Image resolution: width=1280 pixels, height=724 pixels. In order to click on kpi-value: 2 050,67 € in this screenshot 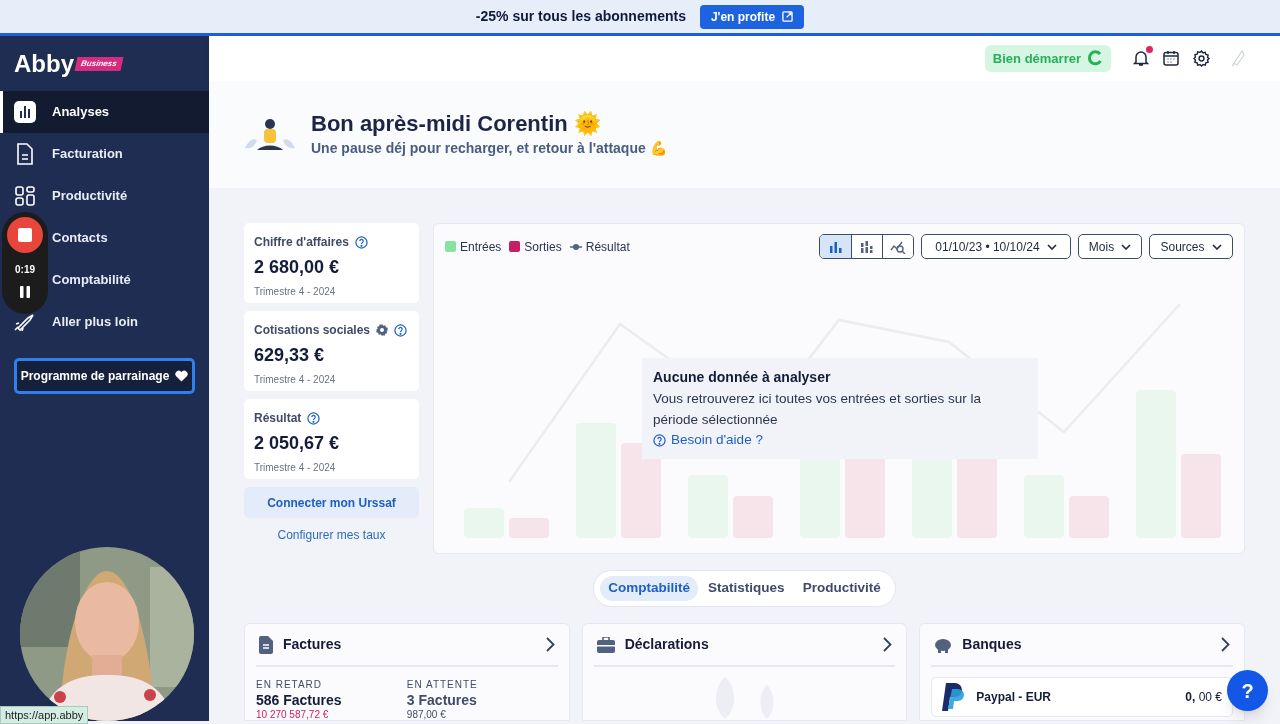, I will do `click(297, 443)`.